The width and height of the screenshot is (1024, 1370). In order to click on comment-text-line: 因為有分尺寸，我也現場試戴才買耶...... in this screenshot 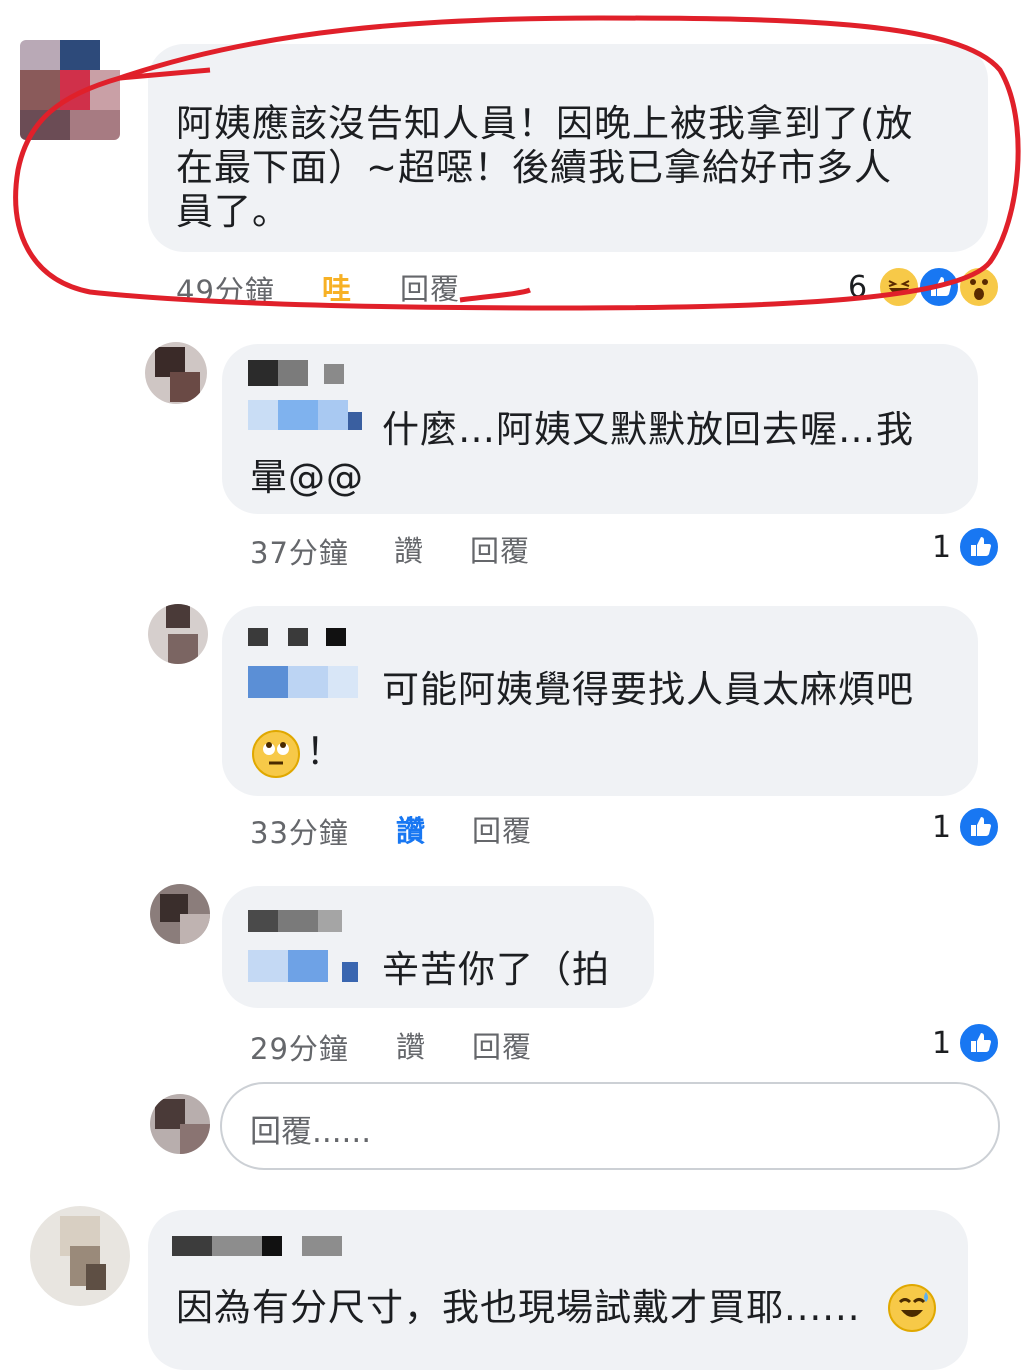, I will do `click(518, 1307)`.